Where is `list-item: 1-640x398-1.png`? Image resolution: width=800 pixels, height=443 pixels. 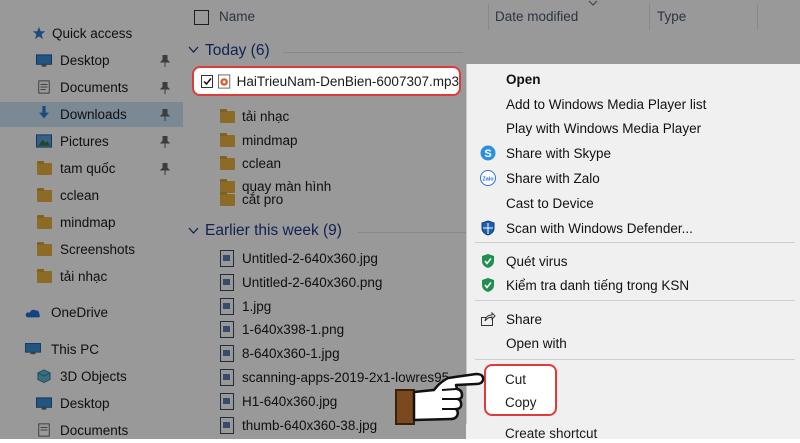
list-item: 1-640x398-1.png is located at coordinates (282, 329).